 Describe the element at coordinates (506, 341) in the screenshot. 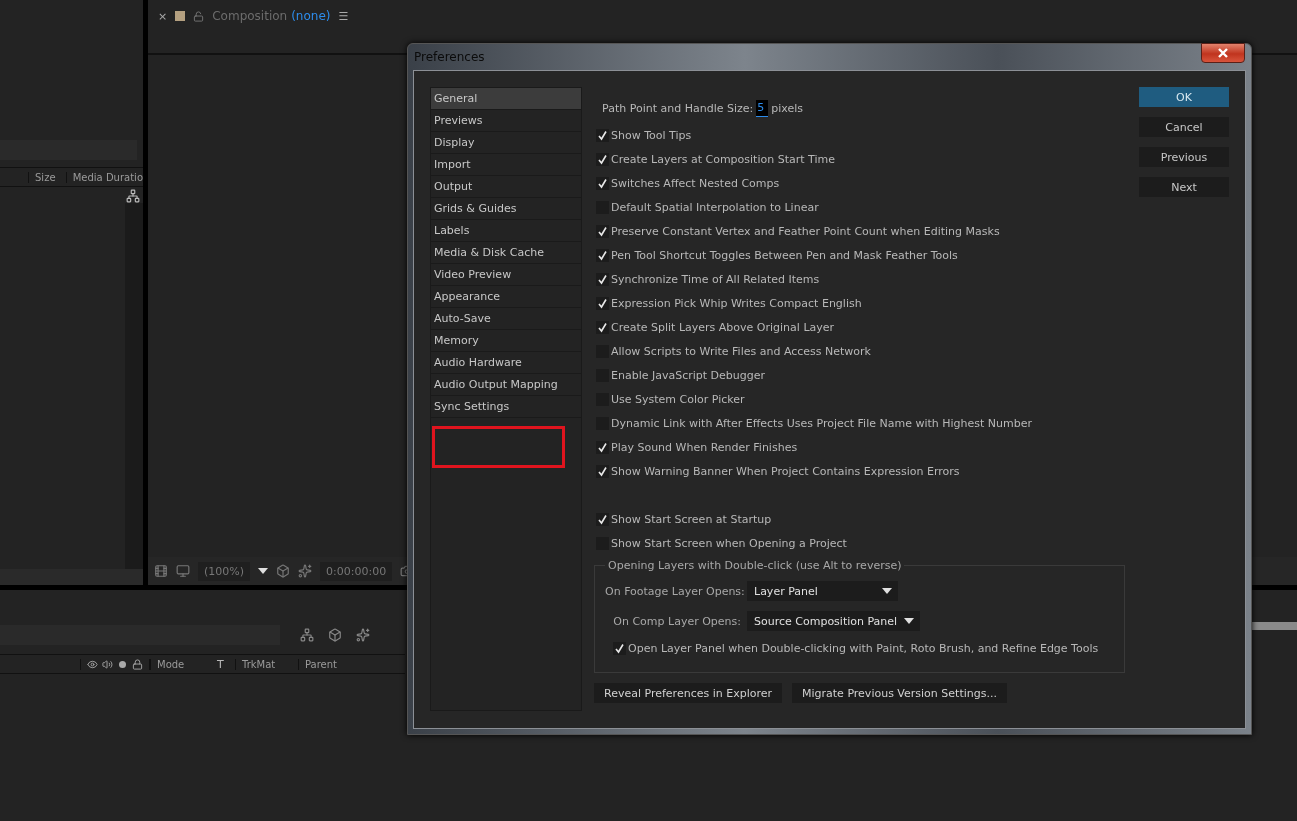

I see `category-item: Memory` at that location.